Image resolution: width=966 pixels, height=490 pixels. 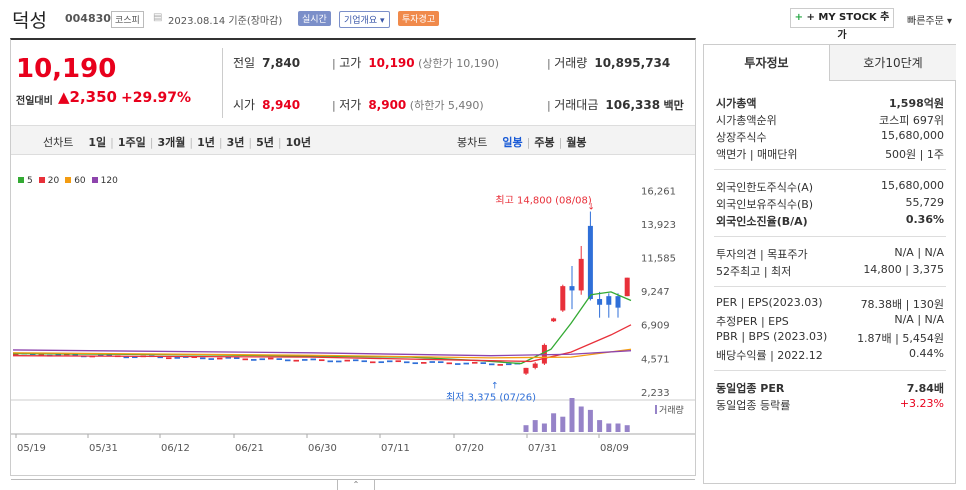 I want to click on info-value: 0.44%, so click(x=926, y=353).